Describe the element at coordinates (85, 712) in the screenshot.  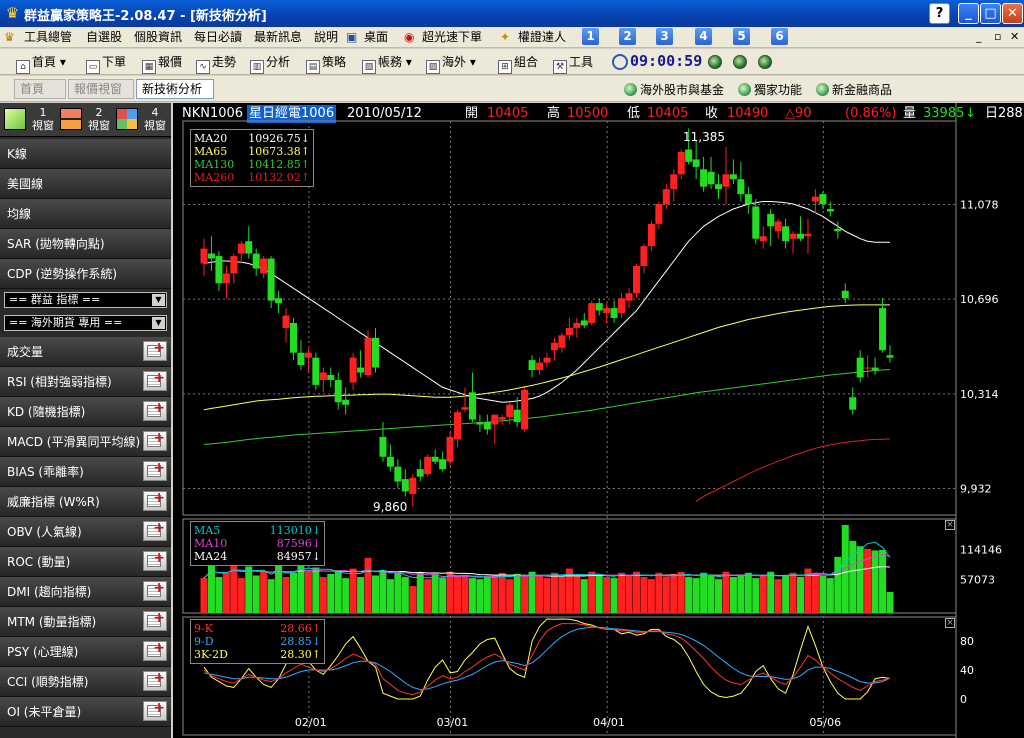
I see `sidebar-item-oi: OI (未平倉量)` at that location.